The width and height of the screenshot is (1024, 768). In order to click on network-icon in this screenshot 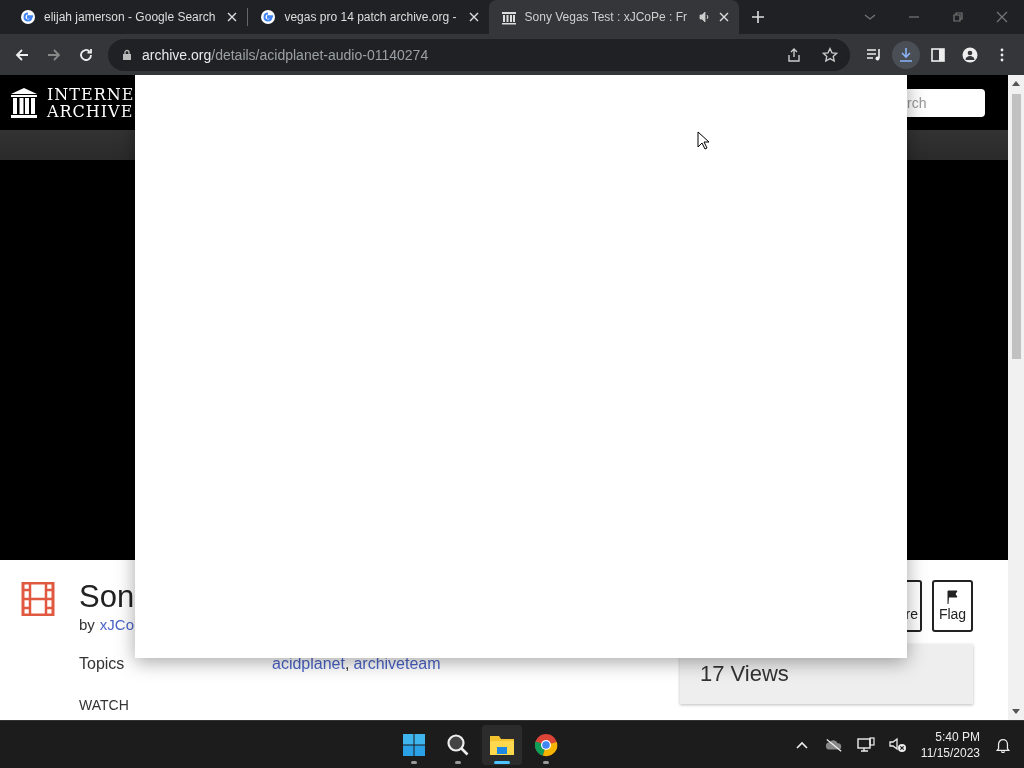, I will do `click(865, 744)`.